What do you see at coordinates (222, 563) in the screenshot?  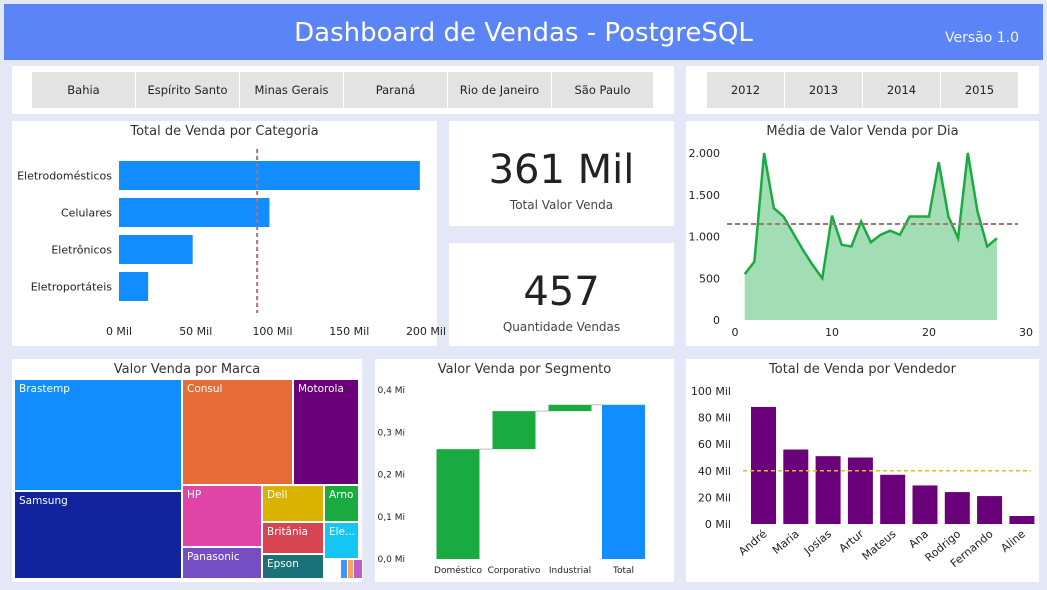 I see `treemap-cell: Panasonic` at bounding box center [222, 563].